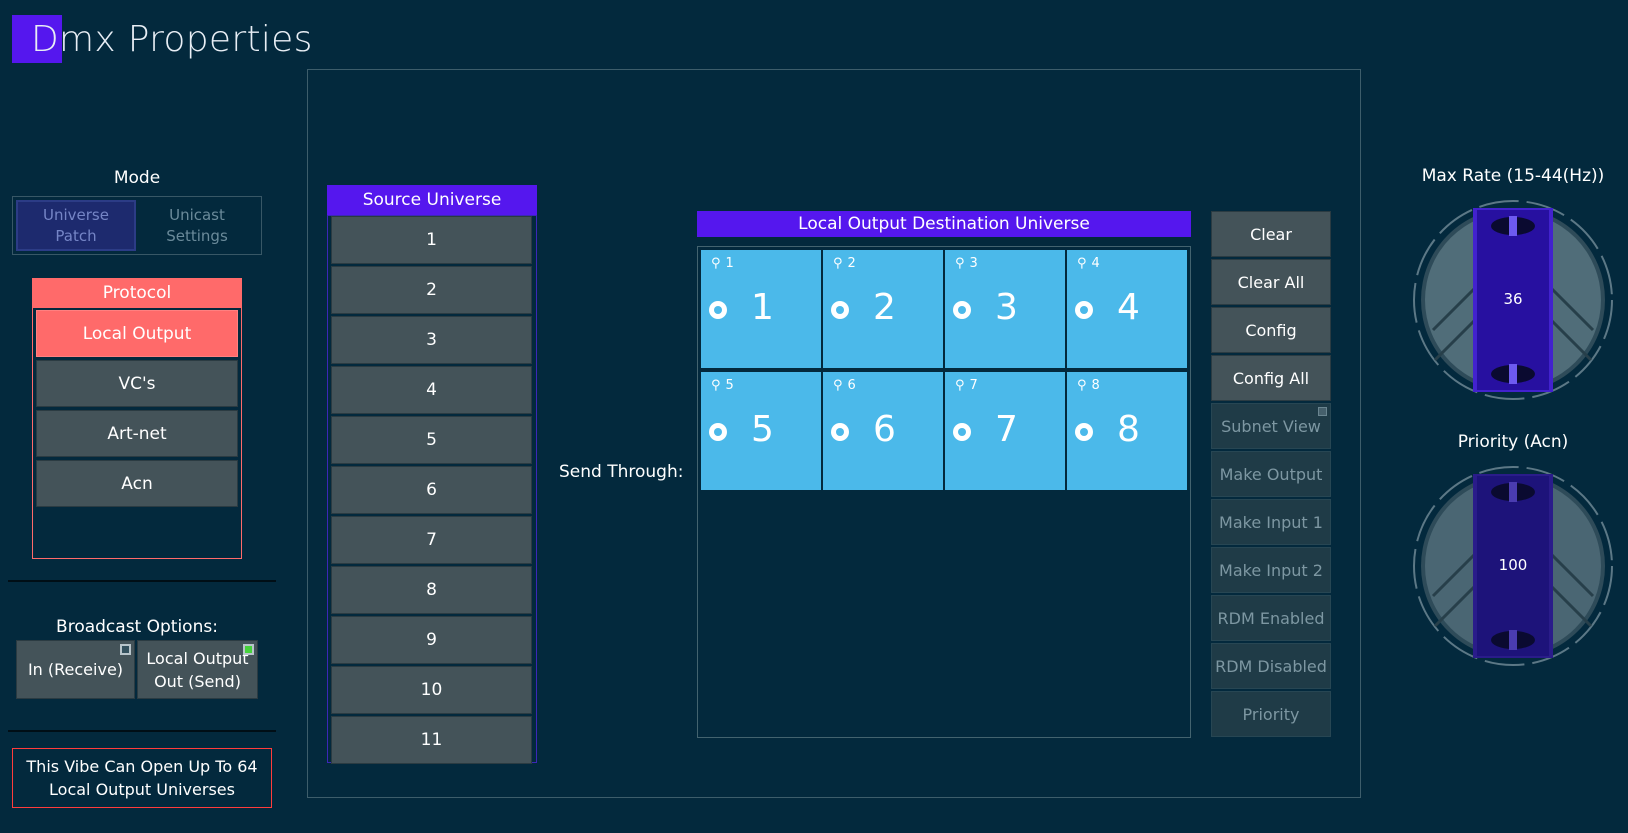  Describe the element at coordinates (1513, 176) in the screenshot. I see `max-rate-label: Max Rate (15-44(Hz))` at that location.